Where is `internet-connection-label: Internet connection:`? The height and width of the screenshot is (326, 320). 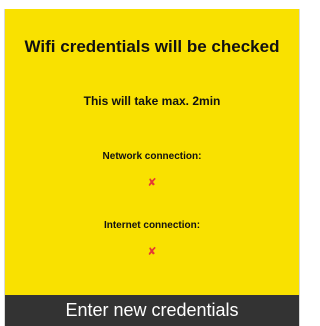 internet-connection-label: Internet connection: is located at coordinates (152, 225).